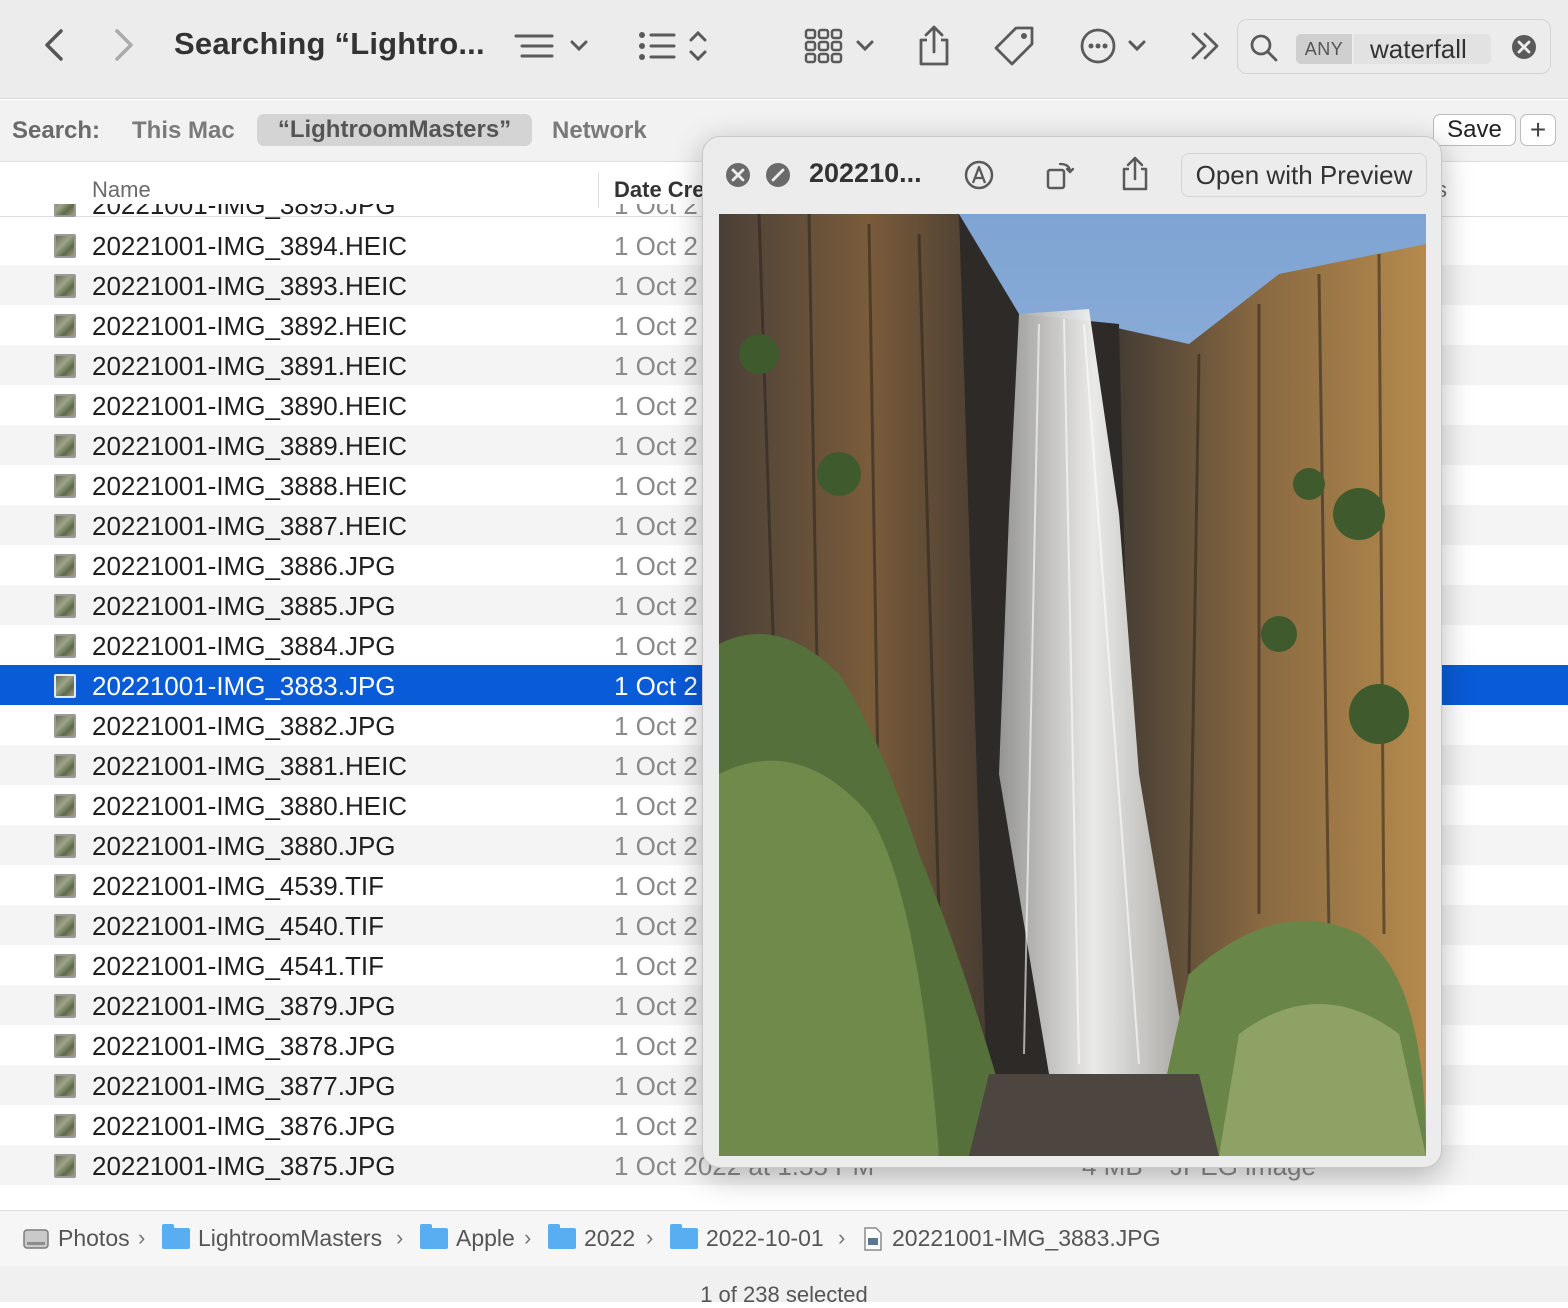 Image resolution: width=1568 pixels, height=1308 pixels. Describe the element at coordinates (738, 175) in the screenshot. I see `close-icon` at that location.